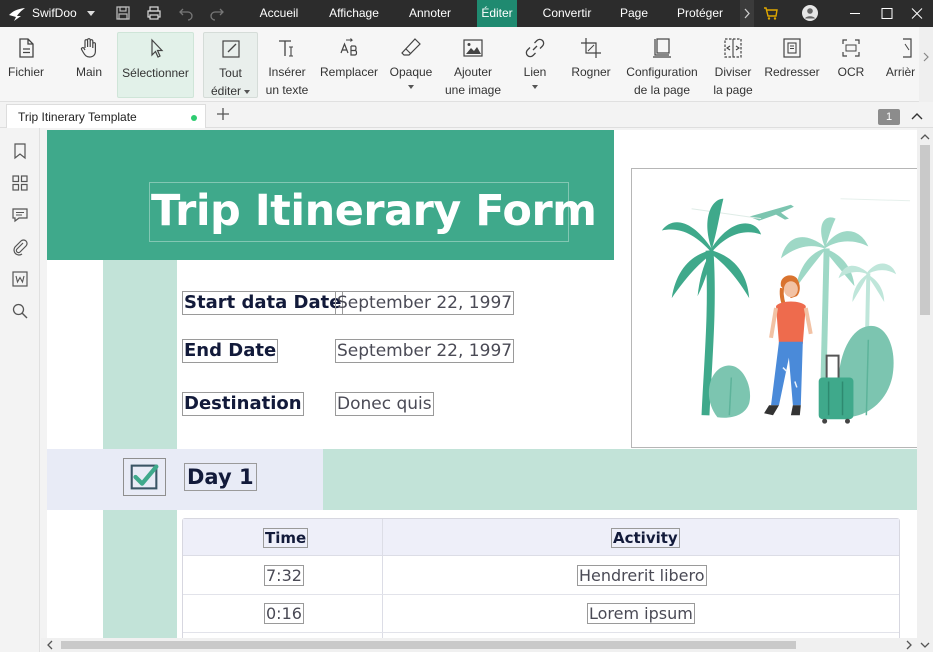 The image size is (933, 652). Describe the element at coordinates (217, 13) in the screenshot. I see `redo-icon` at that location.